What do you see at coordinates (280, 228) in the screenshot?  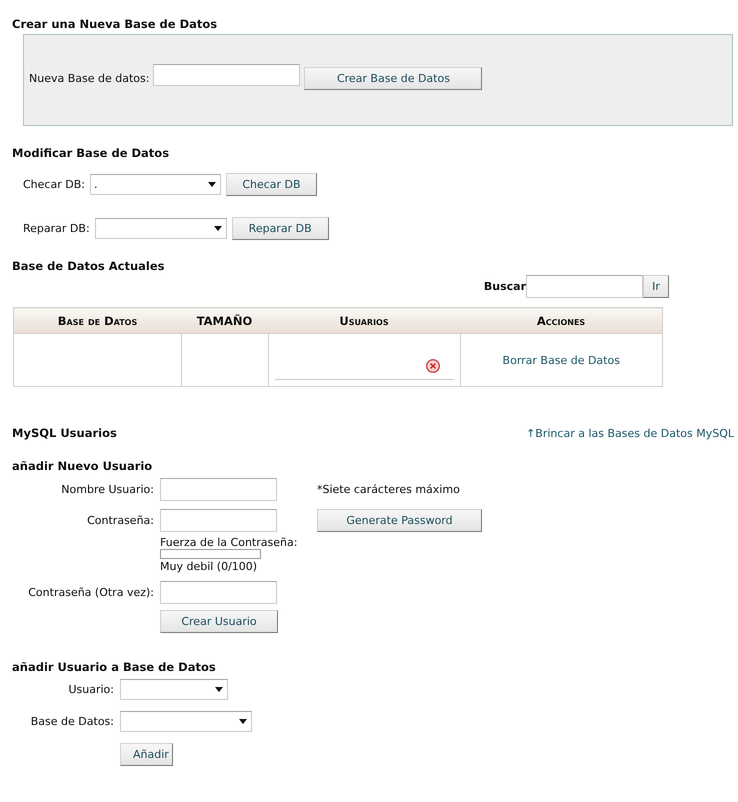 I see `repair-db-button: Reparar DB` at bounding box center [280, 228].